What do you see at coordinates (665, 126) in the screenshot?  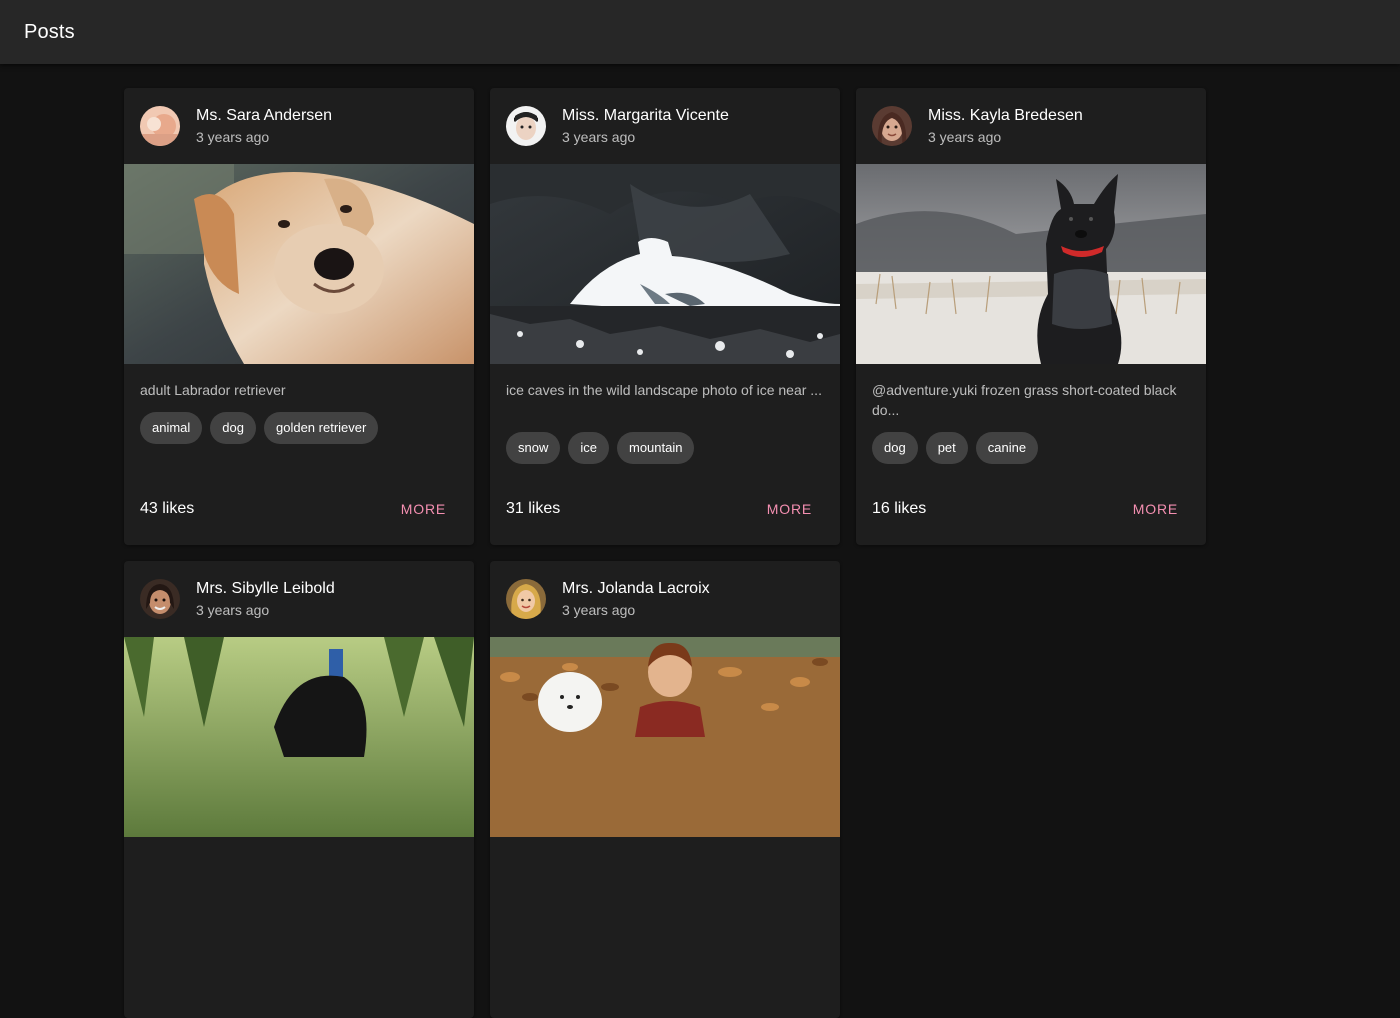 I see `post-header: Miss. Margarita Vicente 3 years ago` at bounding box center [665, 126].